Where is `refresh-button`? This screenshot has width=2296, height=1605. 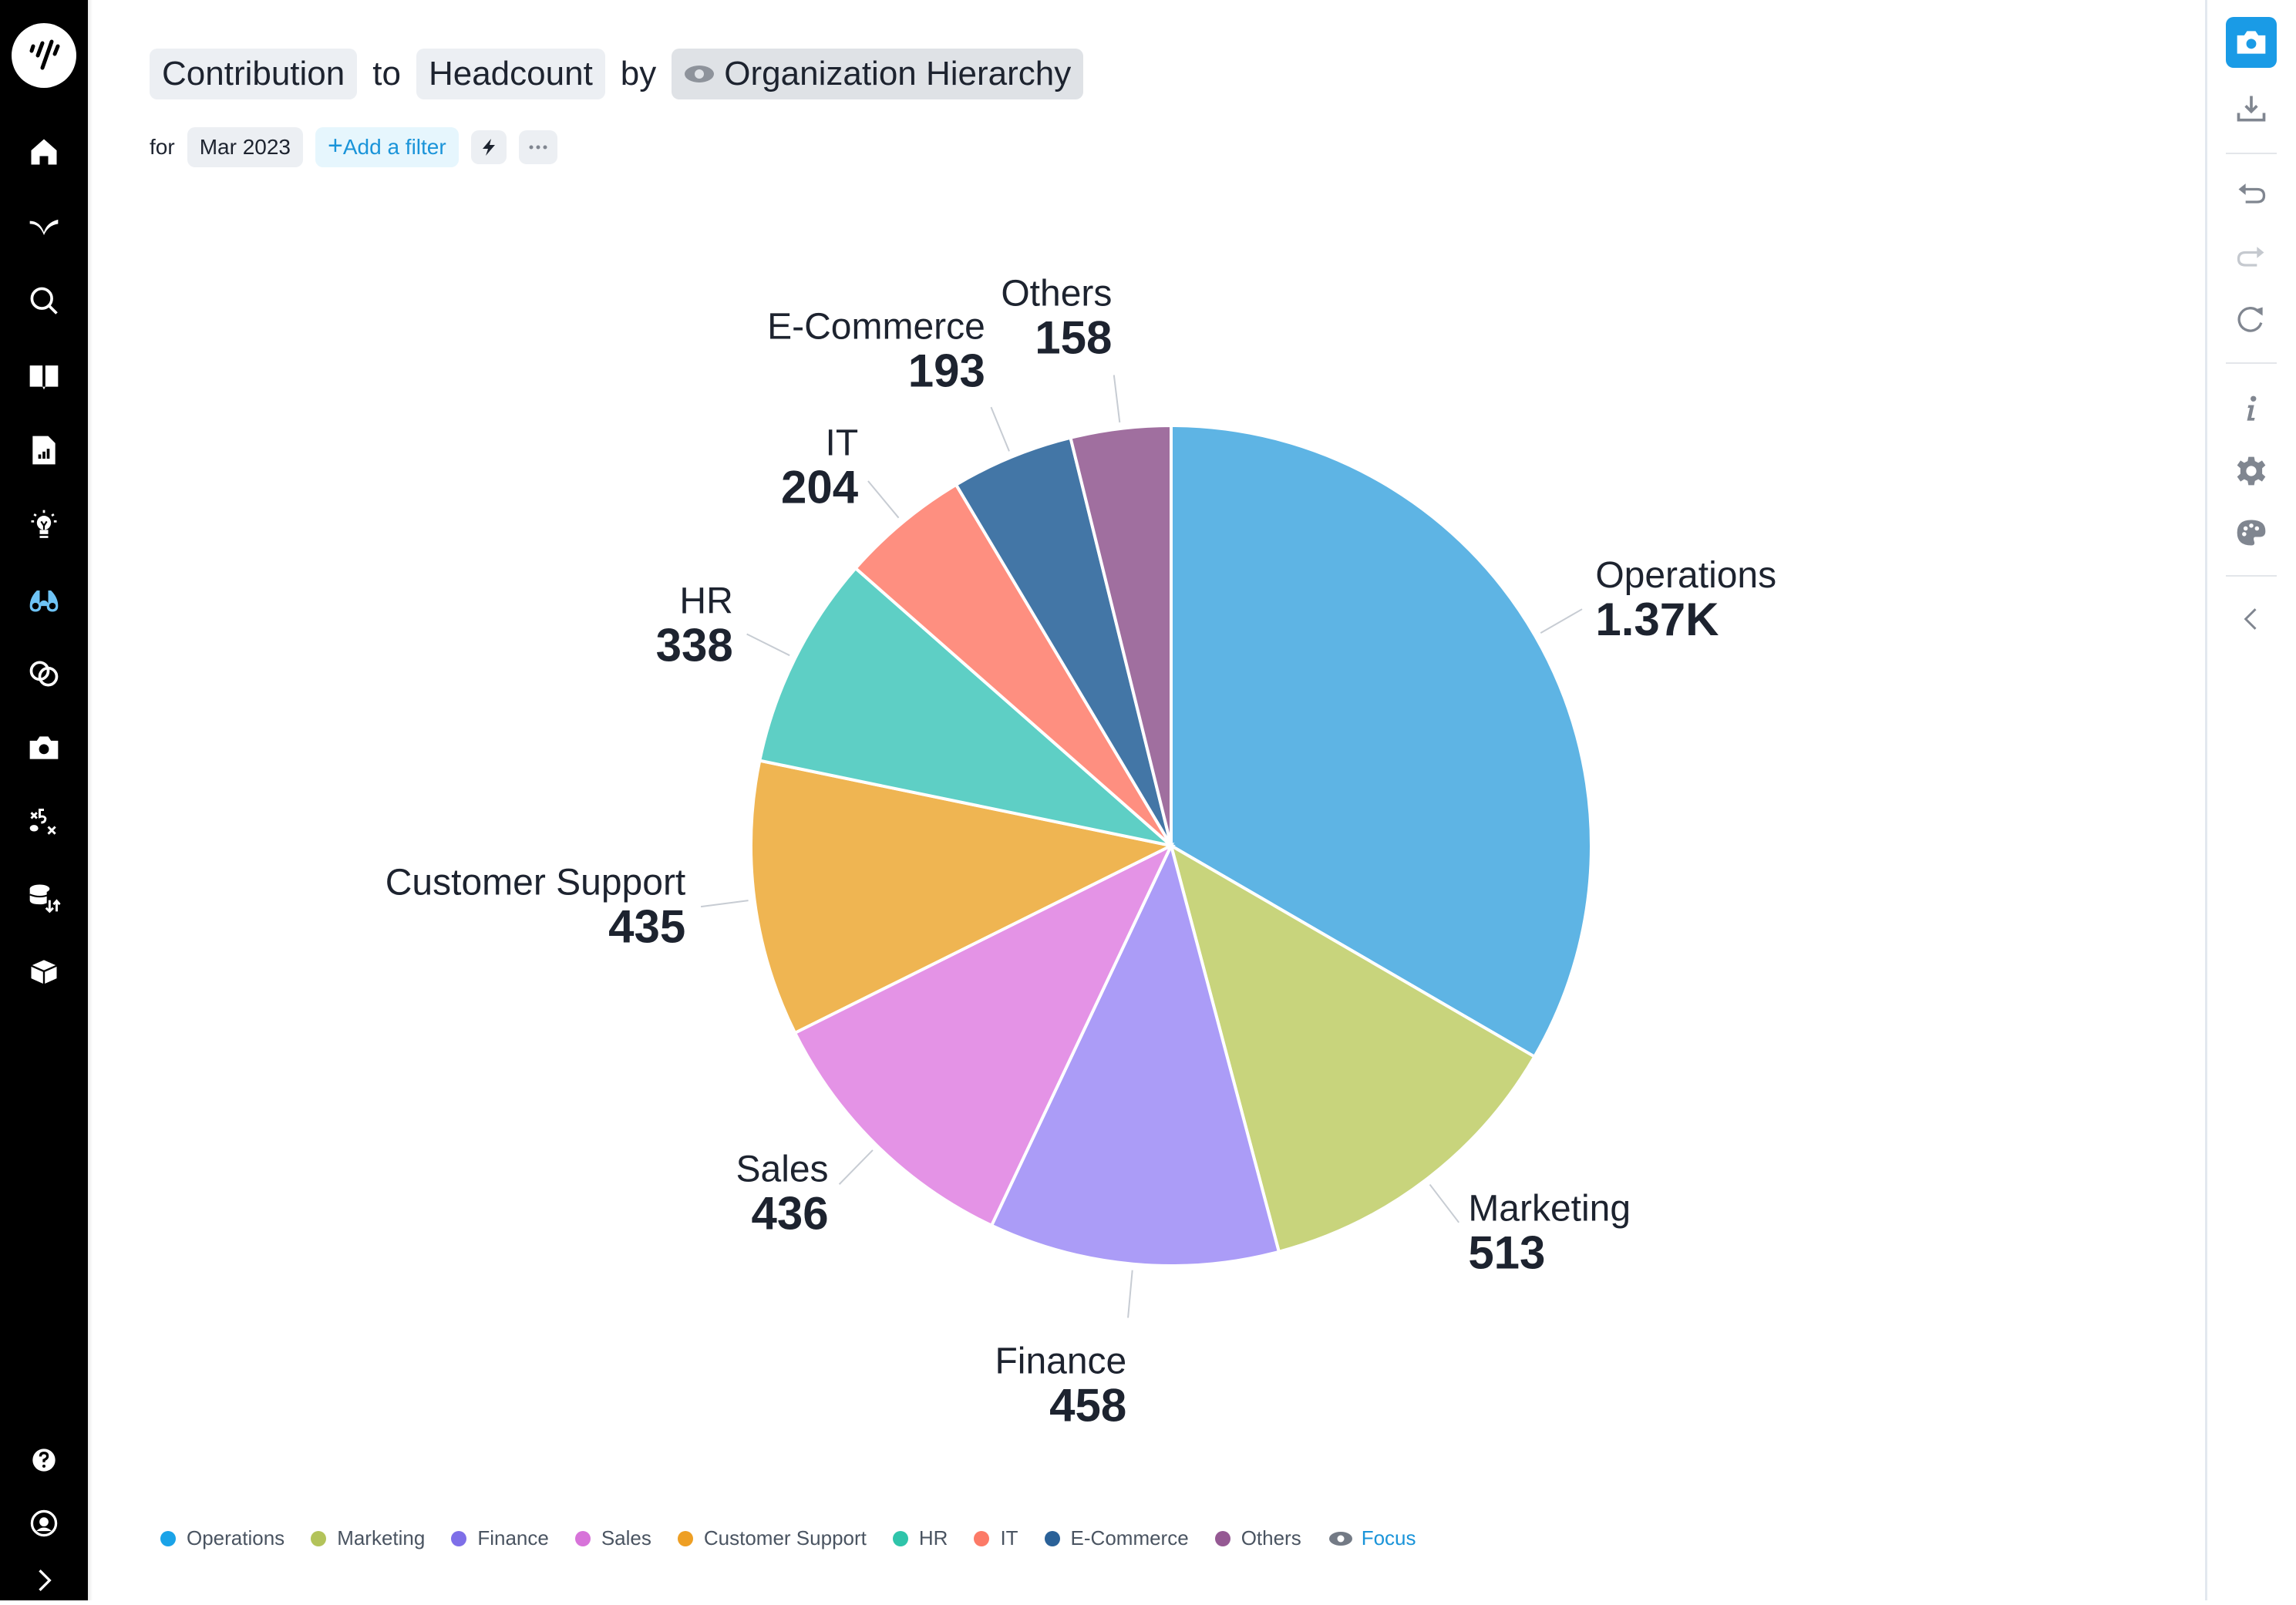
refresh-button is located at coordinates (2251, 319).